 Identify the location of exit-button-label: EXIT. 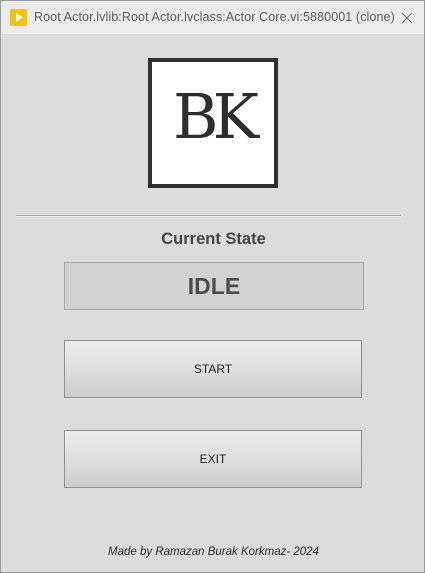
(213, 459).